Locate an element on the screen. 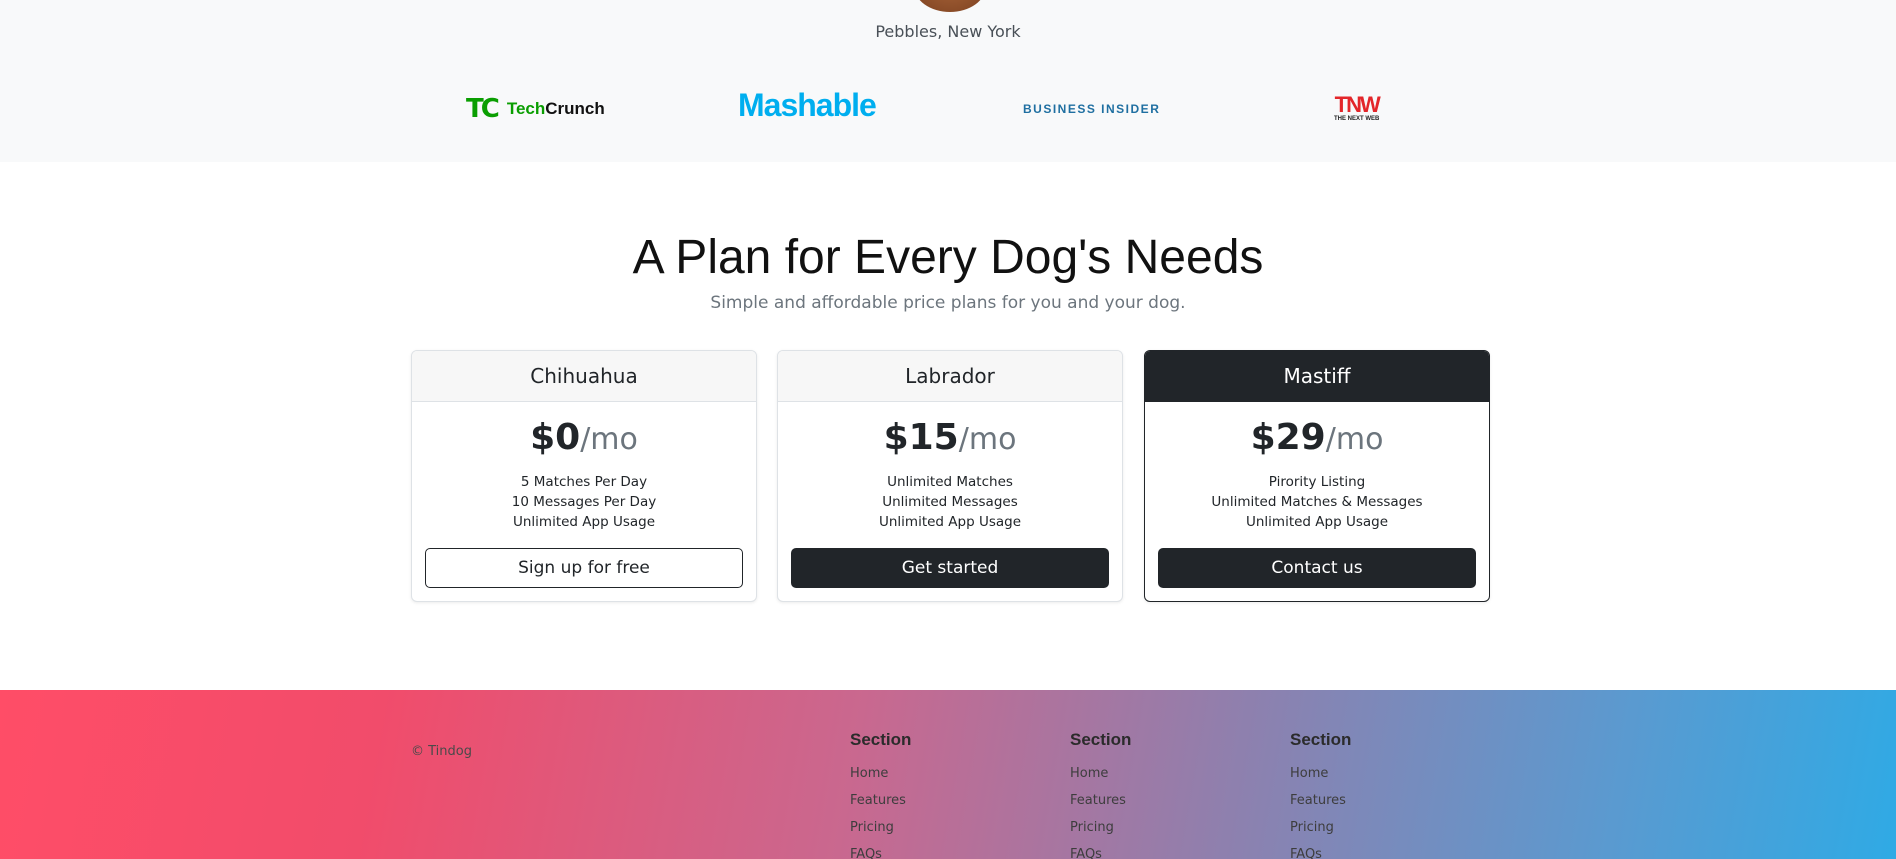  plan-price: $0/mo is located at coordinates (584, 437).